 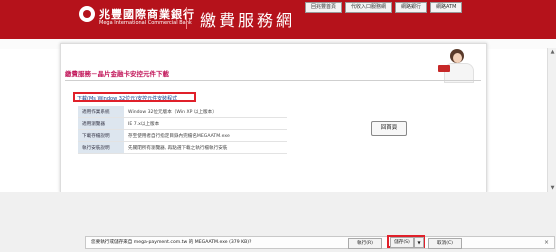 I want to click on close-icon: ×, so click(x=546, y=242).